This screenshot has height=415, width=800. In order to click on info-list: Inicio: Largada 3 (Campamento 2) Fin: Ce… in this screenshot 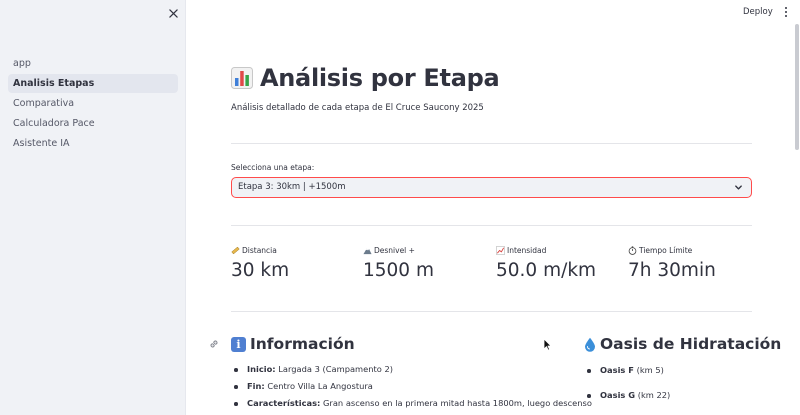, I will do `click(411, 386)`.